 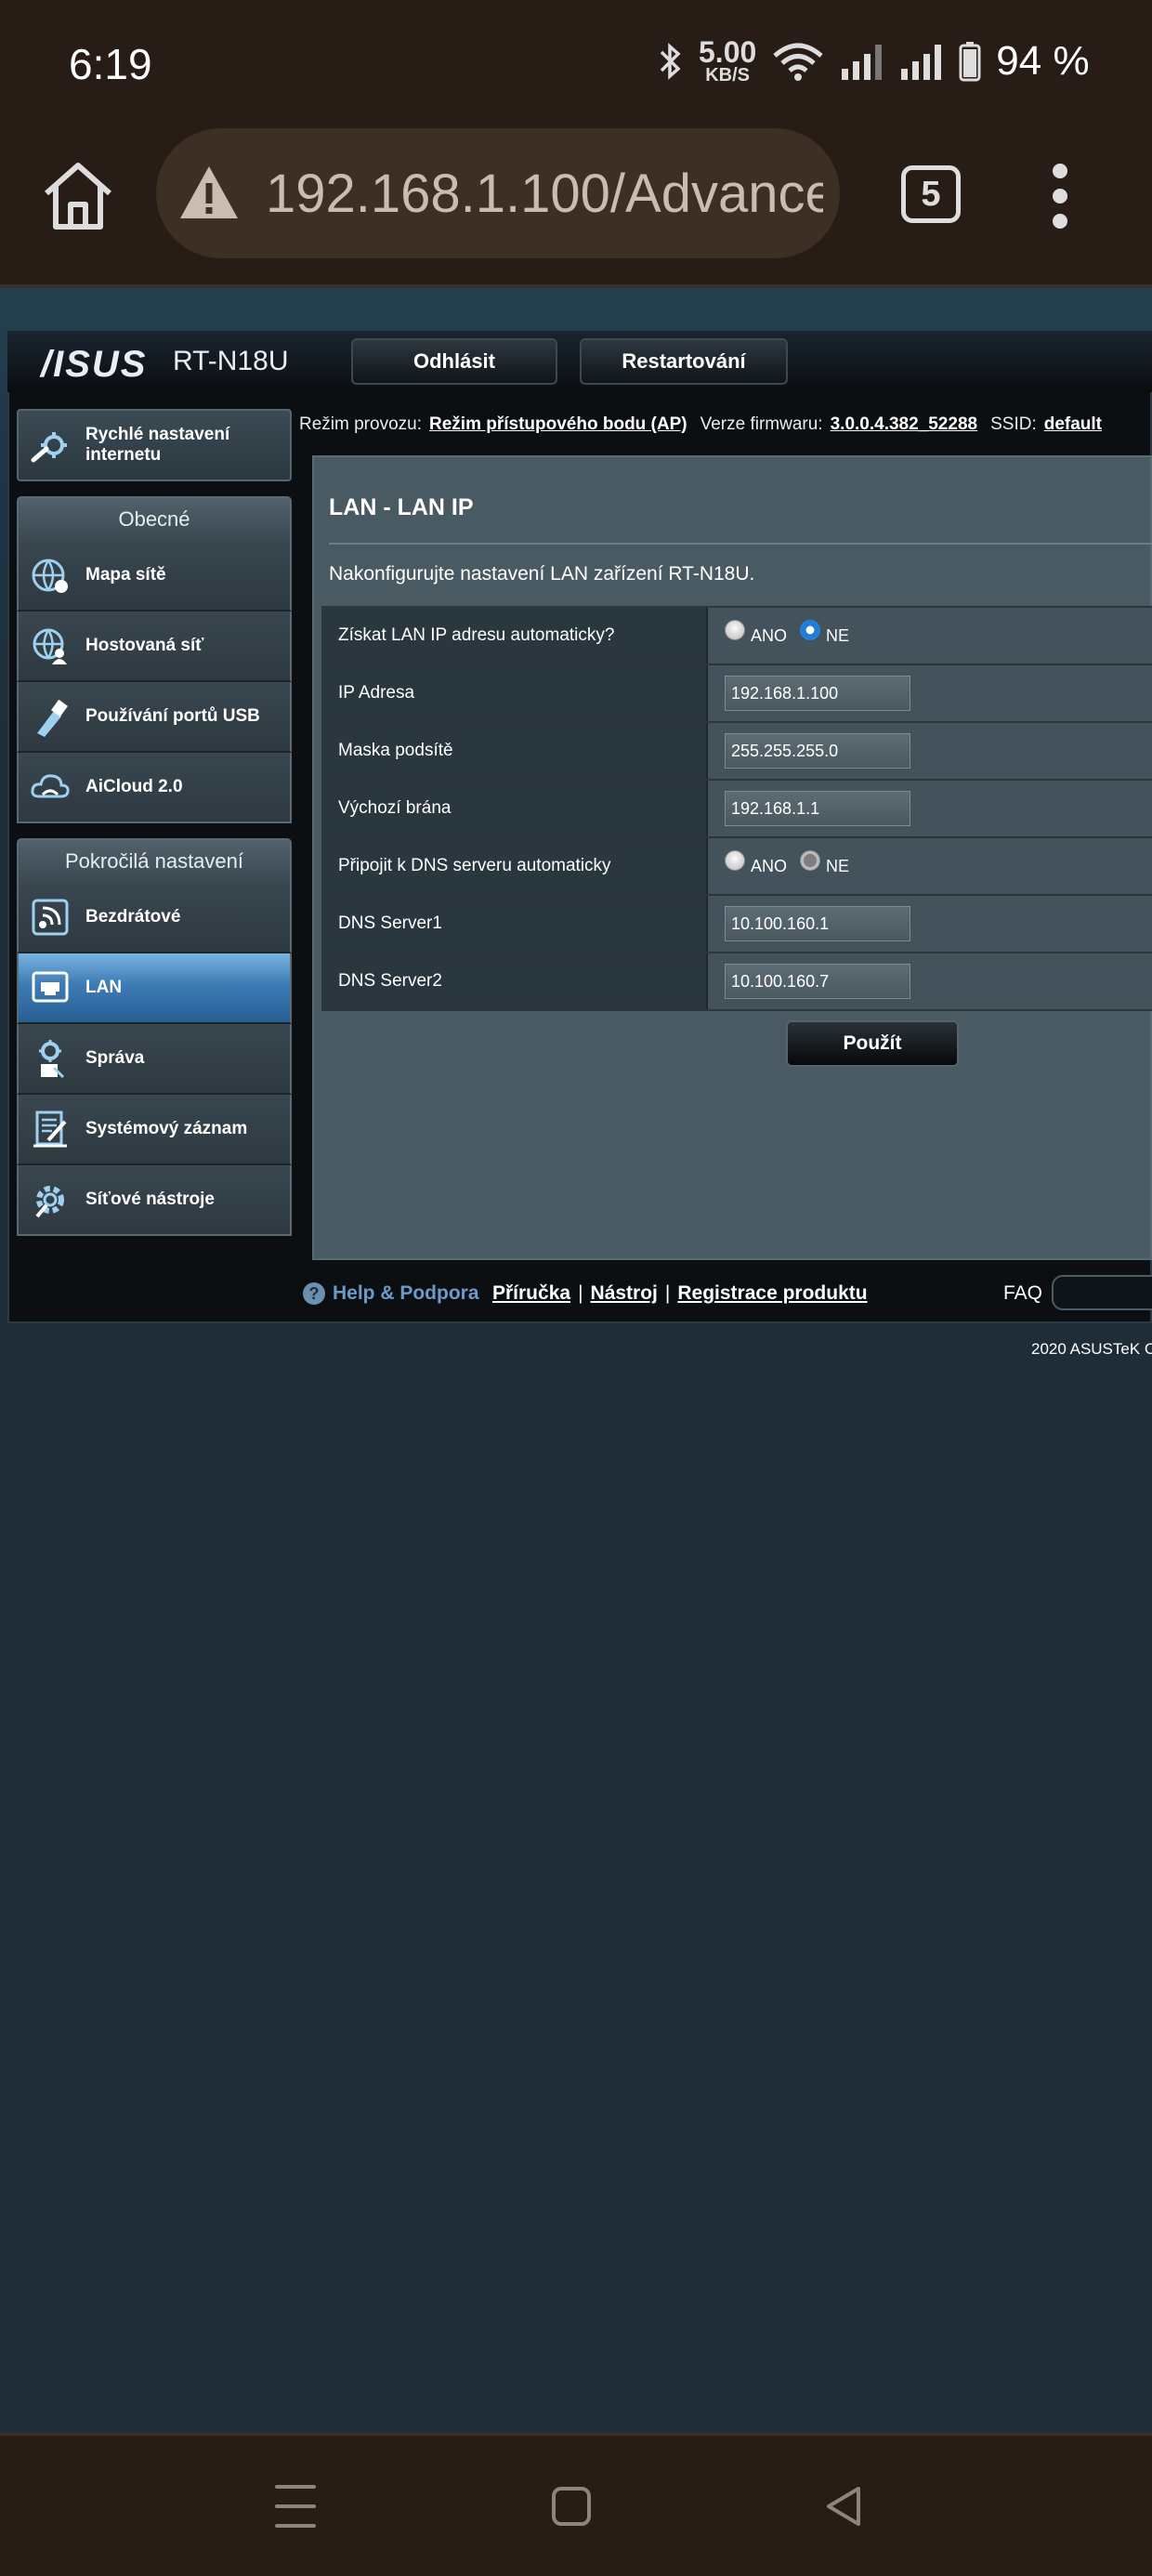 What do you see at coordinates (1023, 1293) in the screenshot?
I see `faq-label: FAQ` at bounding box center [1023, 1293].